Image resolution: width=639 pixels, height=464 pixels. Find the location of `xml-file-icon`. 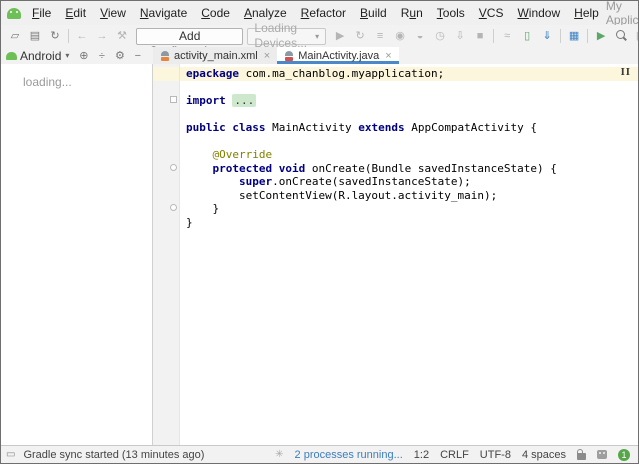

xml-file-icon is located at coordinates (165, 55).